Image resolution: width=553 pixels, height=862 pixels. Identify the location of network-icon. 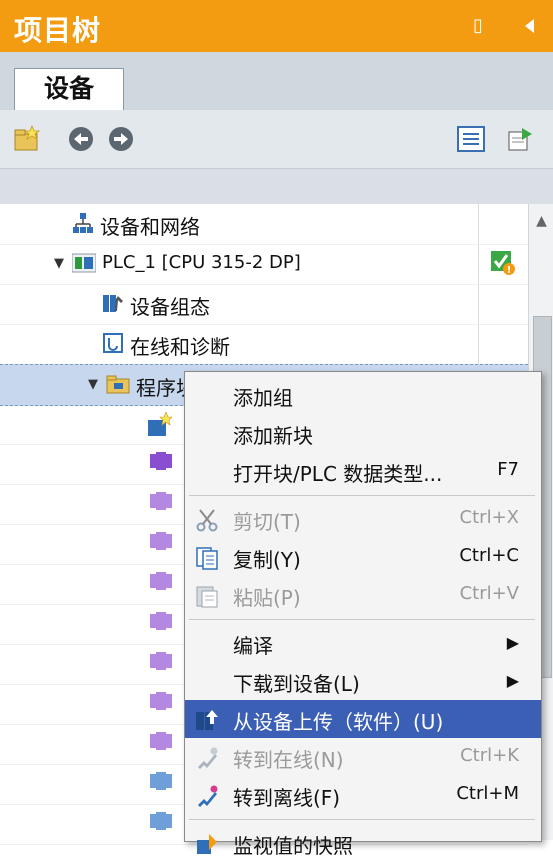
(83, 223).